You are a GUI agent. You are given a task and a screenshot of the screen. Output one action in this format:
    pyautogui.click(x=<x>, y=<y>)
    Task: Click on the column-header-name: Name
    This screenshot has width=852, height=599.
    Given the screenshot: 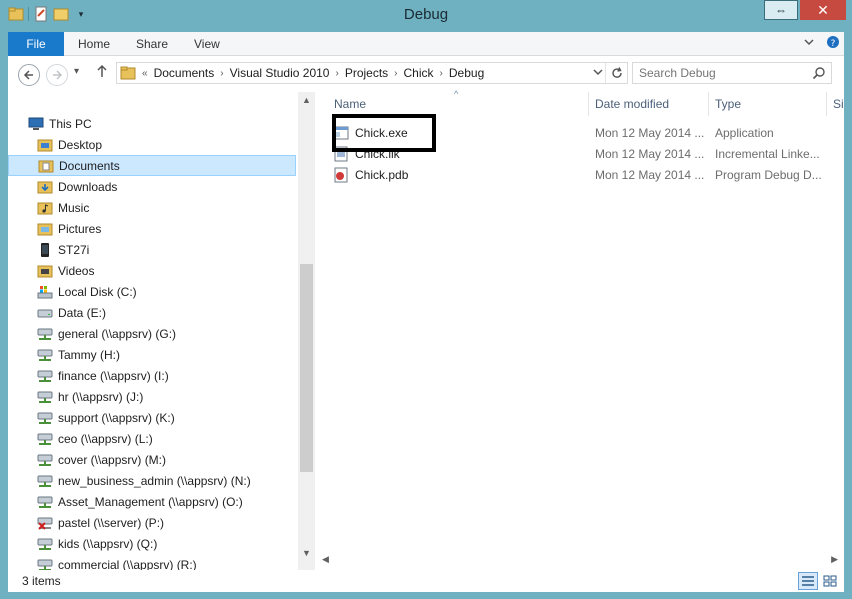 What is the action you would take?
    pyautogui.click(x=459, y=104)
    